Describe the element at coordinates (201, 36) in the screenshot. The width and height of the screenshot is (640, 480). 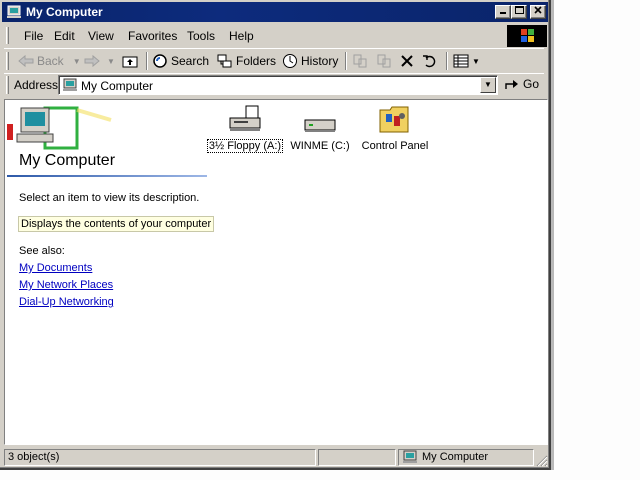
I see `menu-tools: Tools` at that location.